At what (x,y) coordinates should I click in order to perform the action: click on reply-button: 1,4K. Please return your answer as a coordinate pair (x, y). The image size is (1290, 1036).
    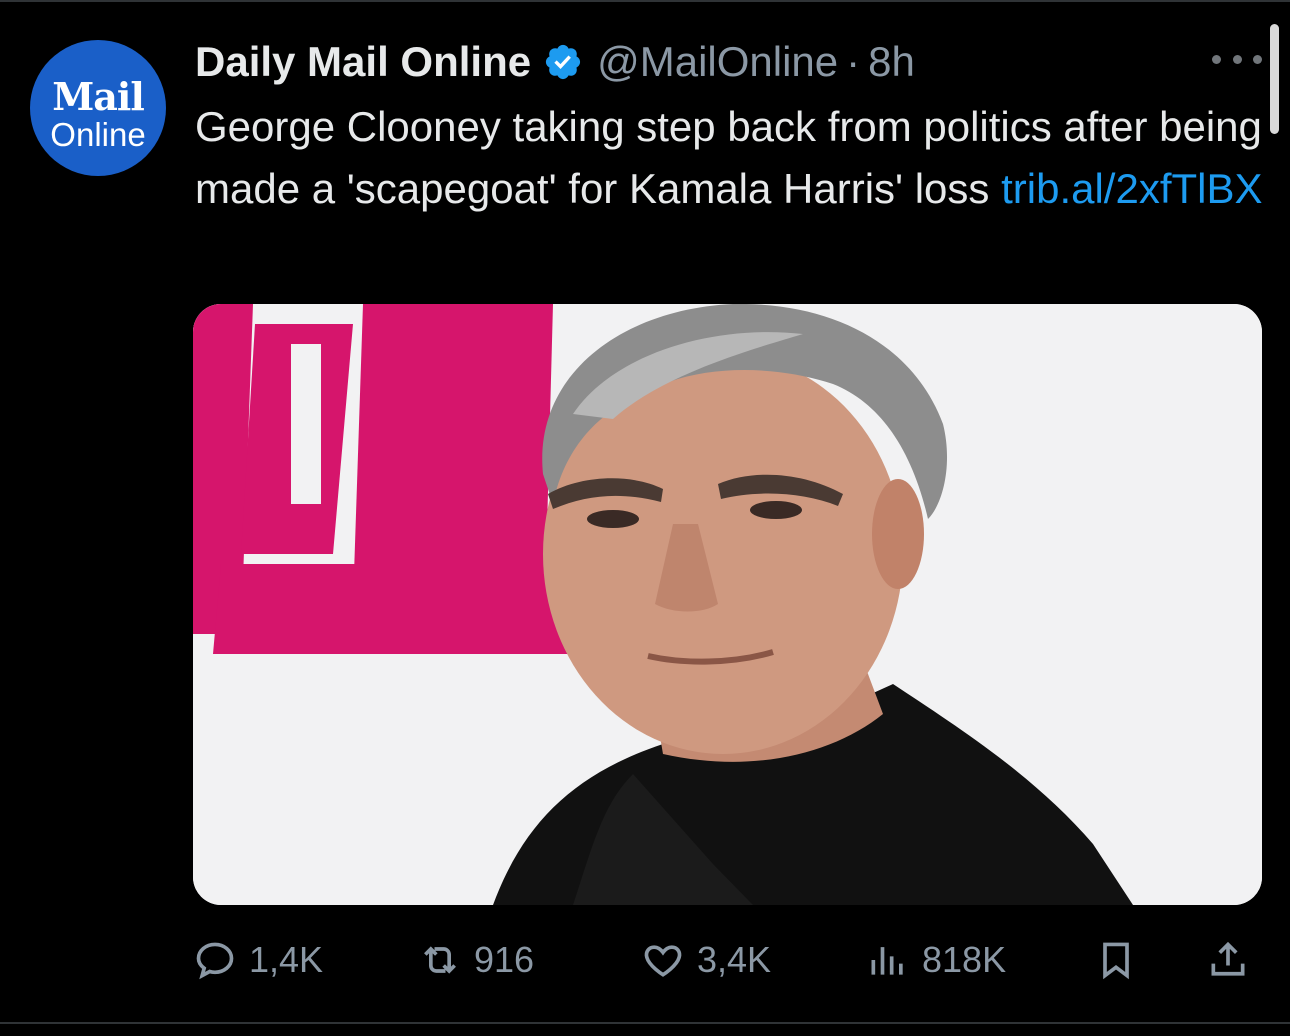
    Looking at the image, I should click on (258, 960).